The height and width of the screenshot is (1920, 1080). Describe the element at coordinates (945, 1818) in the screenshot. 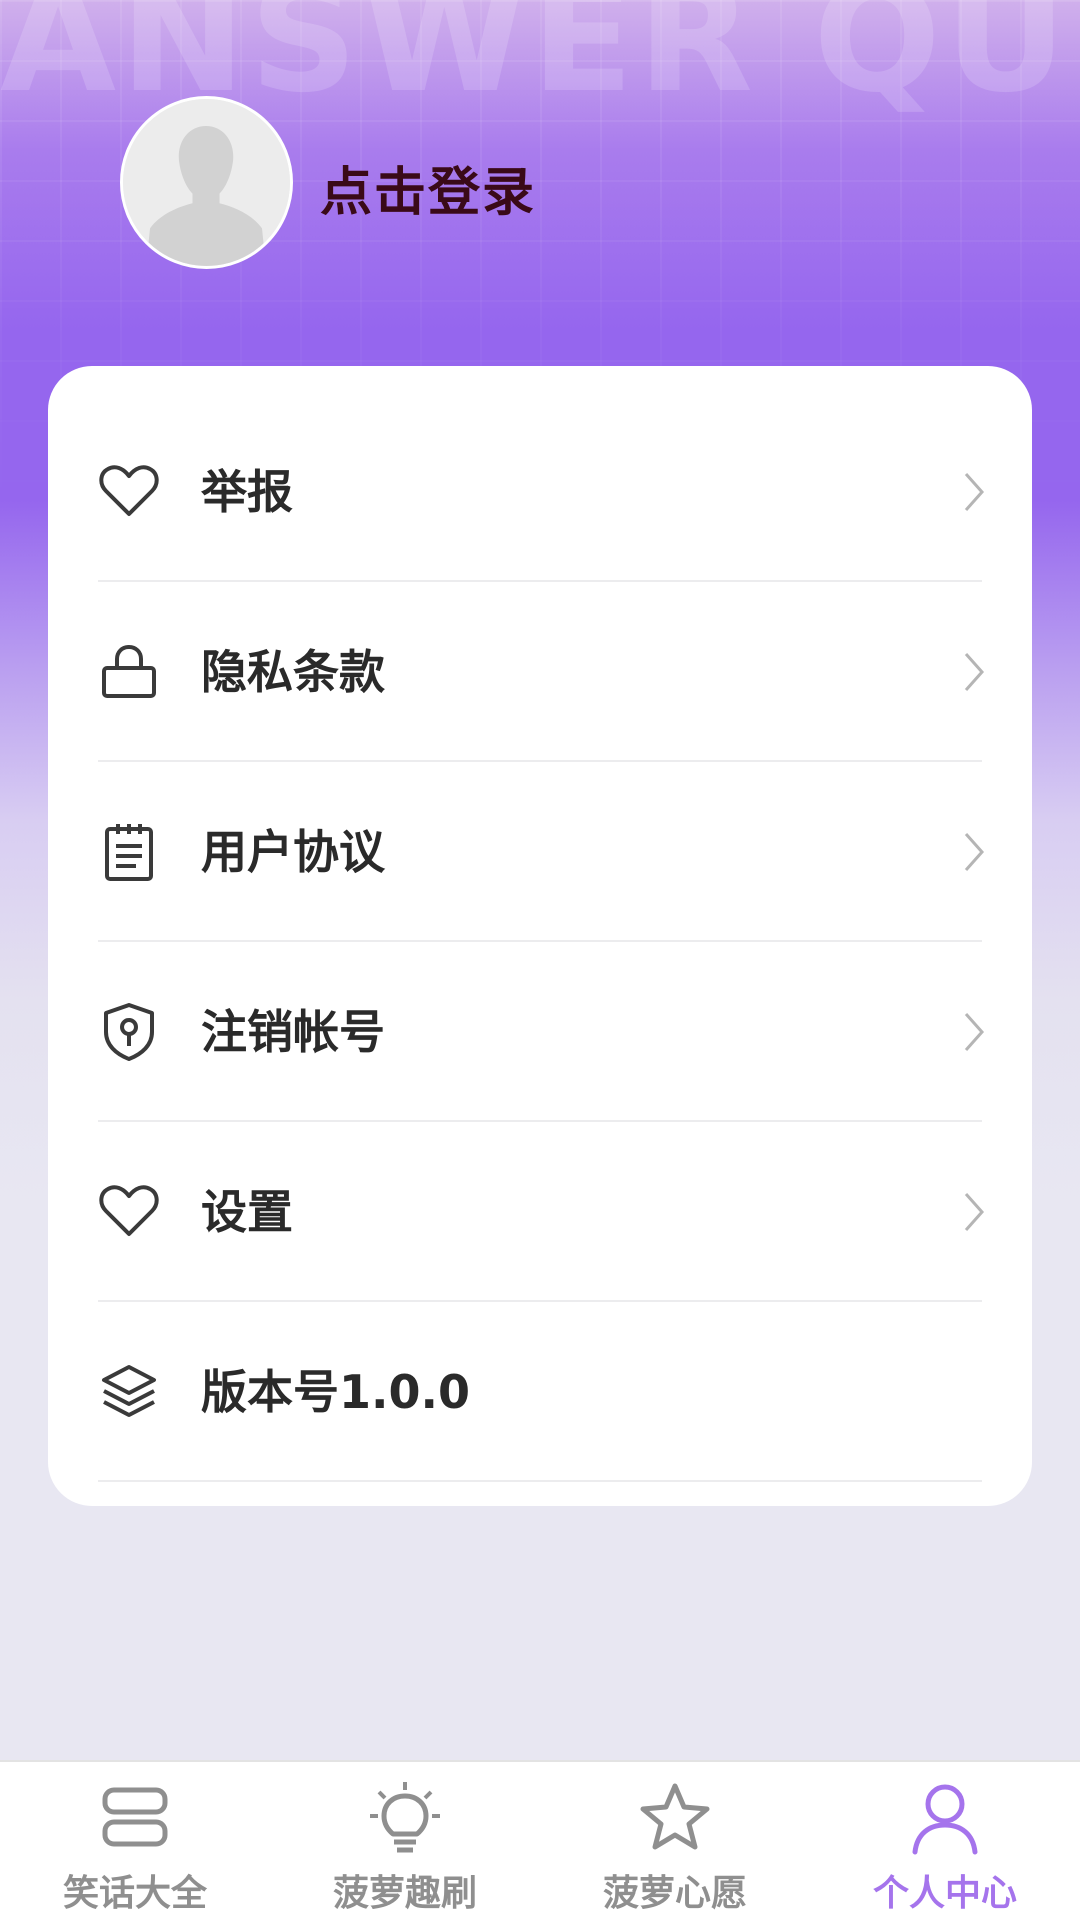

I see `person-icon` at that location.